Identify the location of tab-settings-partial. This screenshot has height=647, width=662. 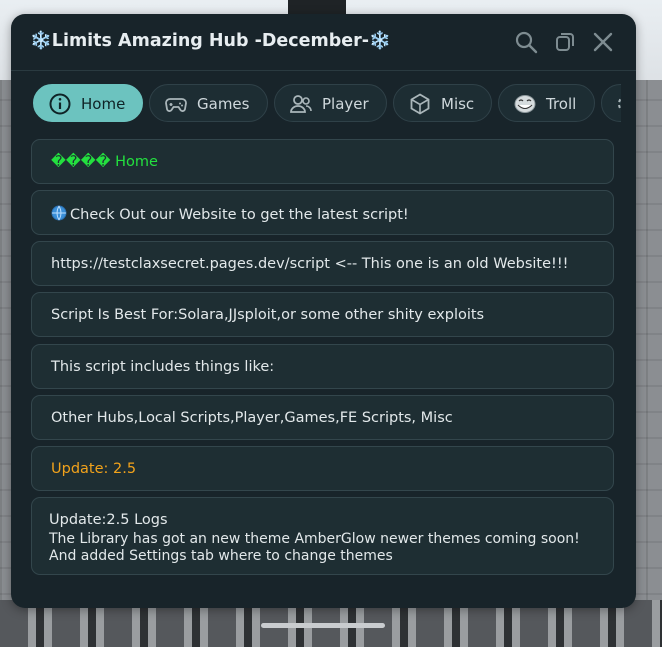
(611, 103).